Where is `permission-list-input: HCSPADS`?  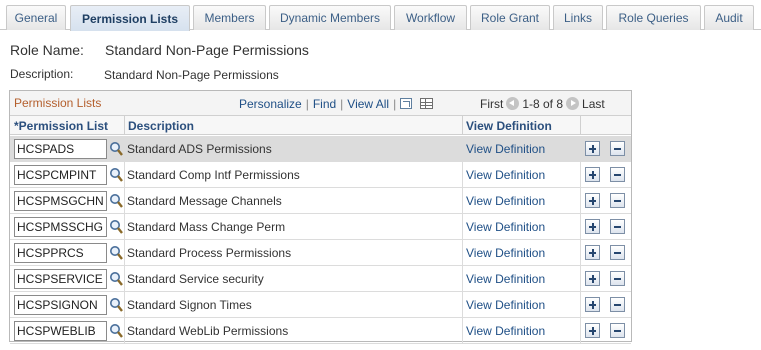
permission-list-input: HCSPADS is located at coordinates (60, 149).